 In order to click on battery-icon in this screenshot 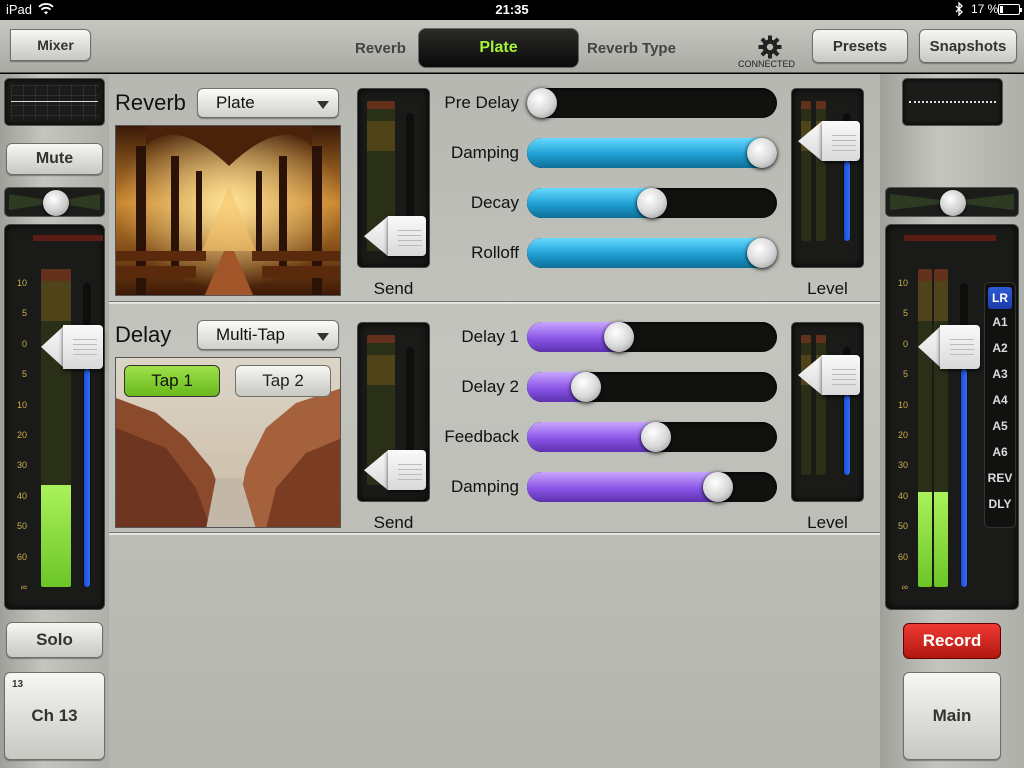, I will do `click(1010, 9)`.